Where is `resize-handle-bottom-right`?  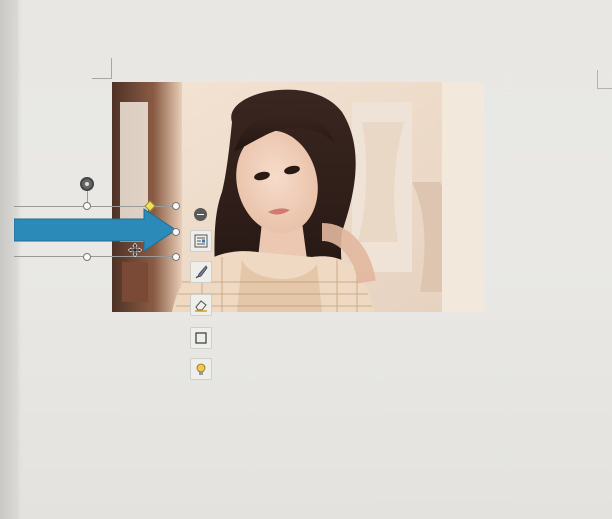
resize-handle-bottom-right is located at coordinates (176, 257).